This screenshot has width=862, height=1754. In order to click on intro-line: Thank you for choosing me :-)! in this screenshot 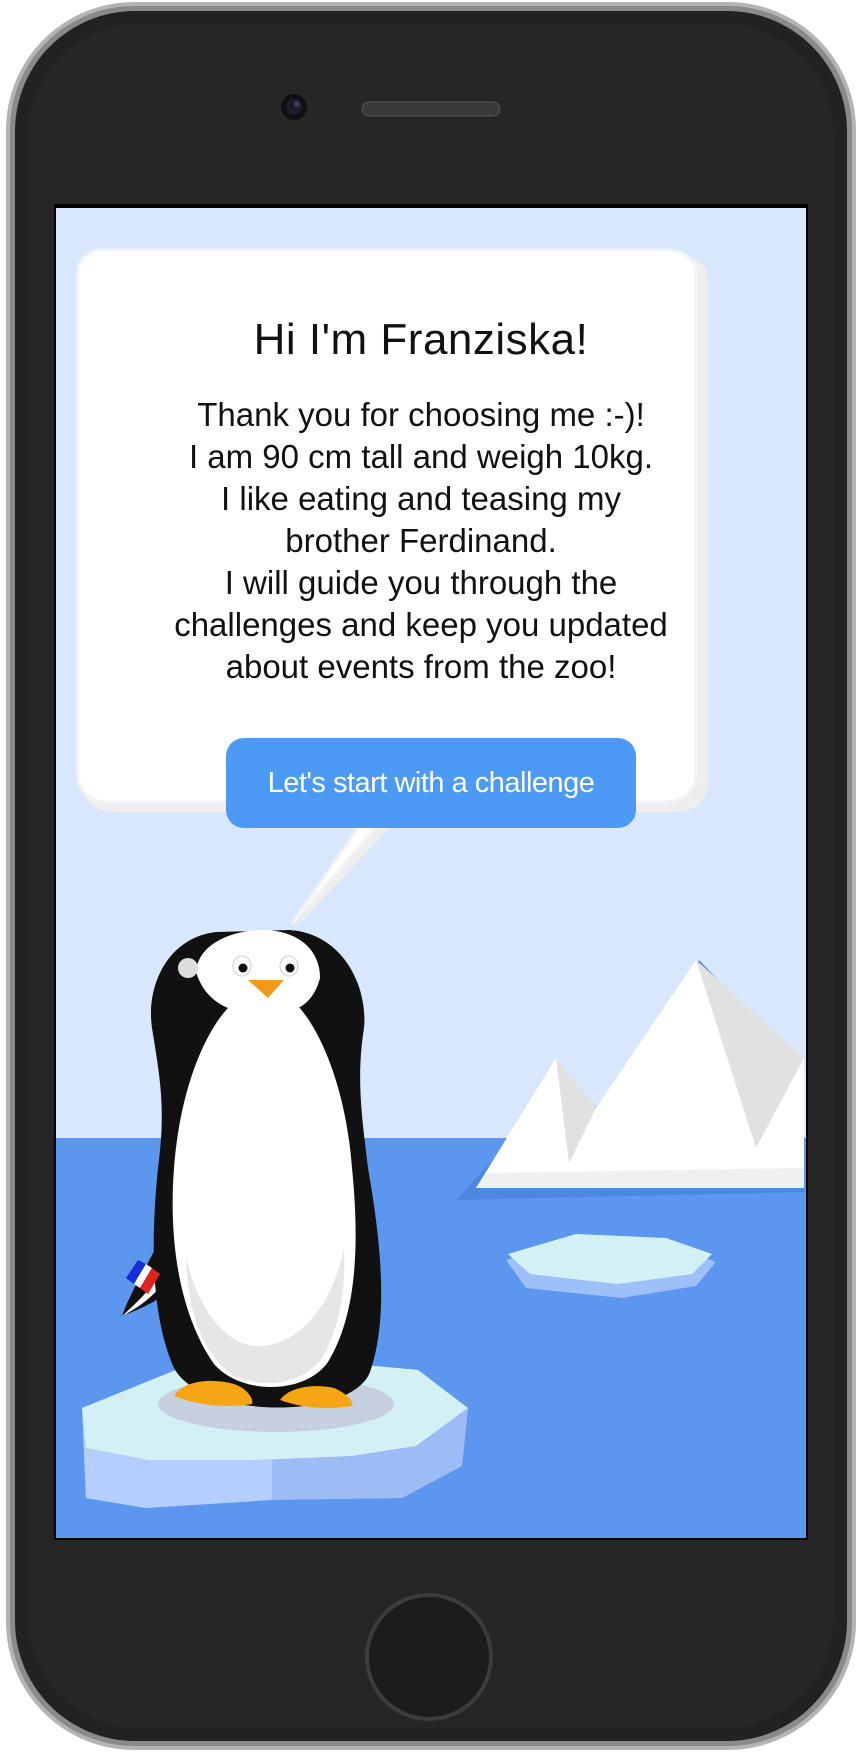, I will do `click(421, 414)`.